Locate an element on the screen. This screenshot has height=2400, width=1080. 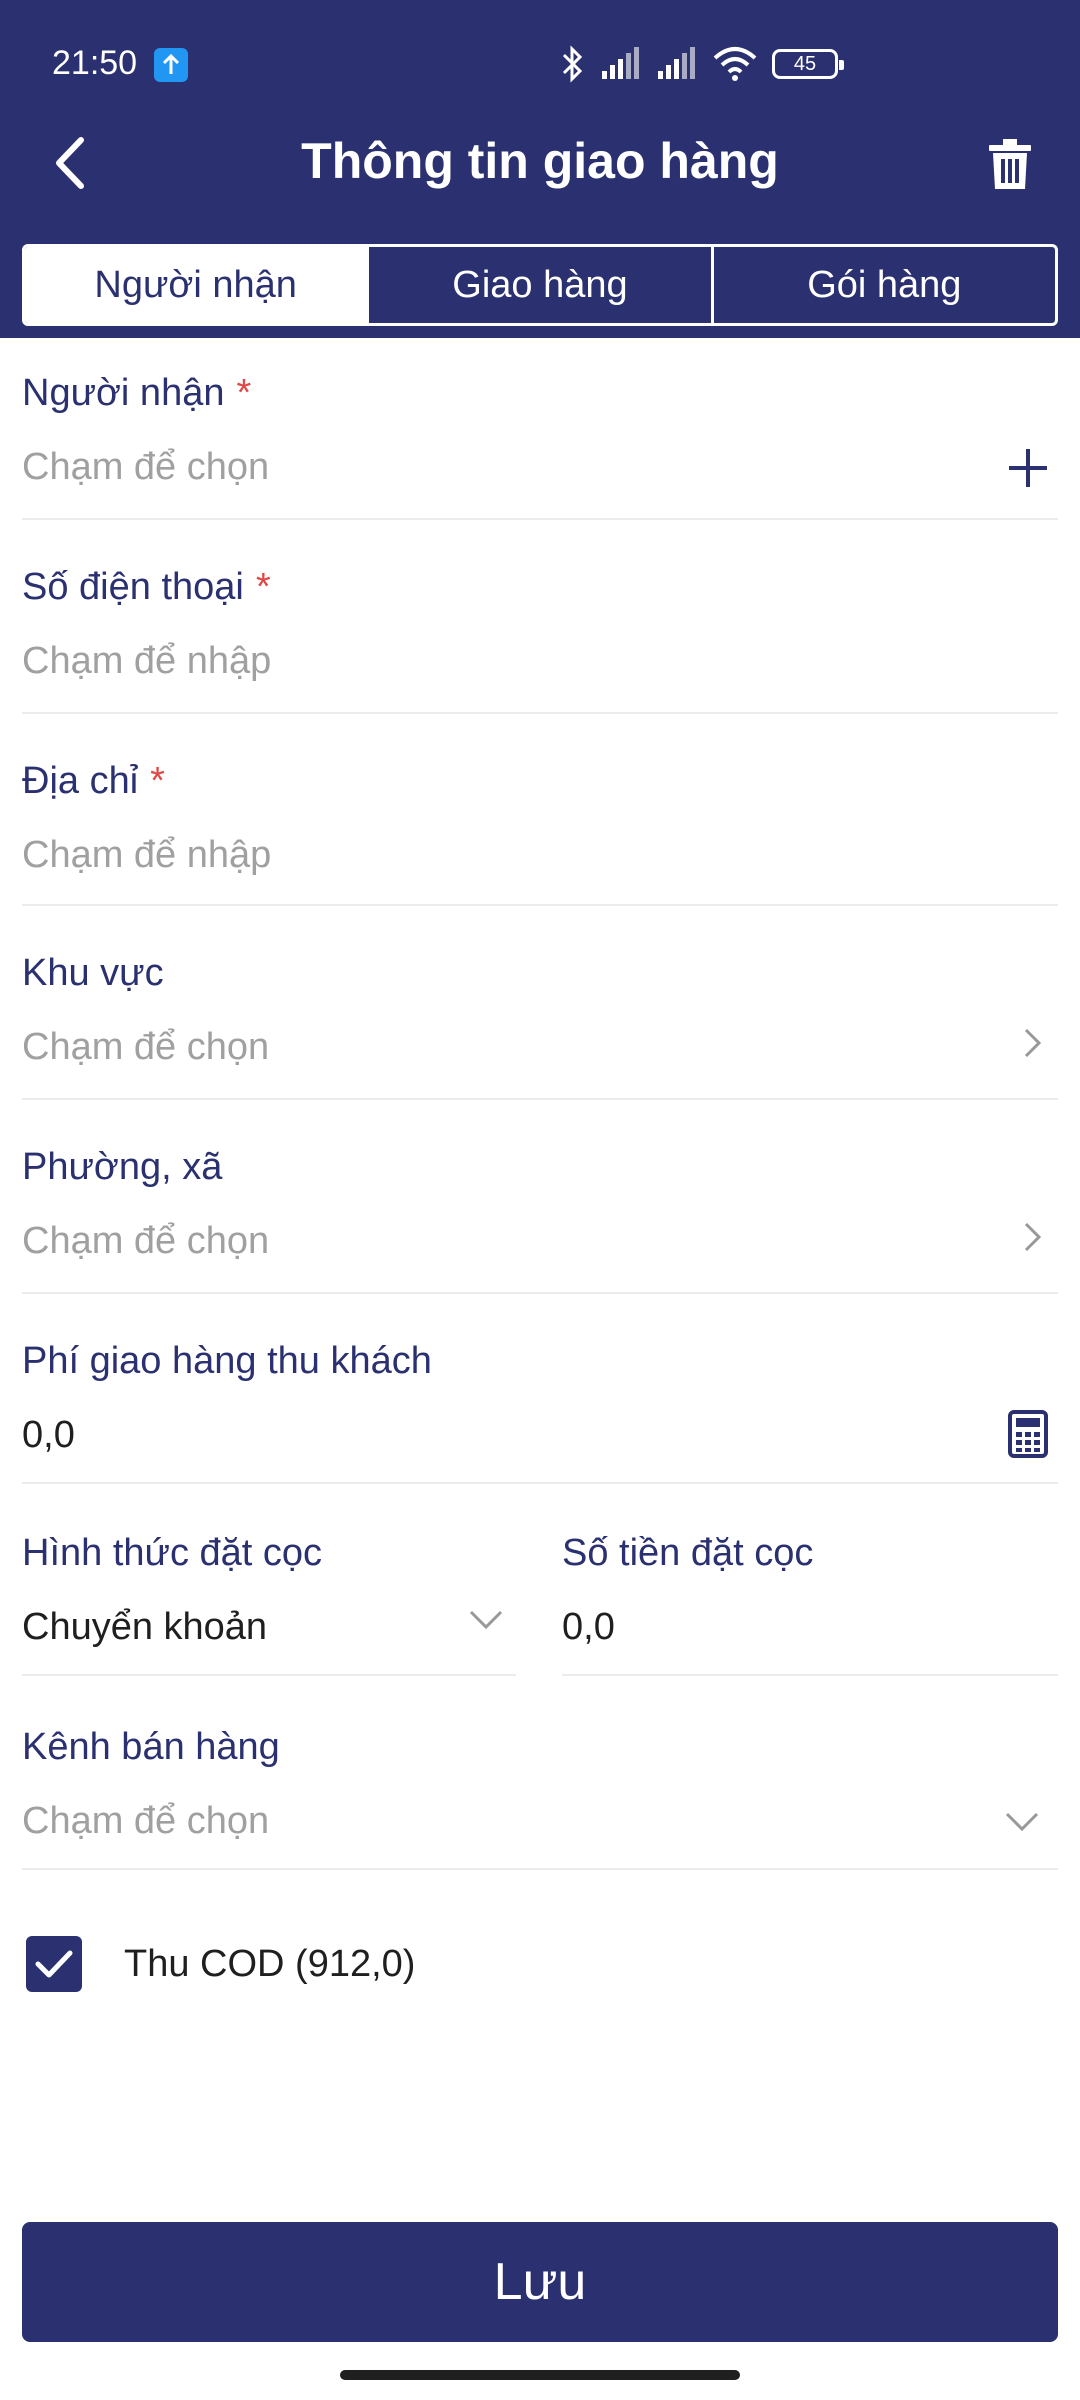
bluetooth-icon is located at coordinates (572, 64).